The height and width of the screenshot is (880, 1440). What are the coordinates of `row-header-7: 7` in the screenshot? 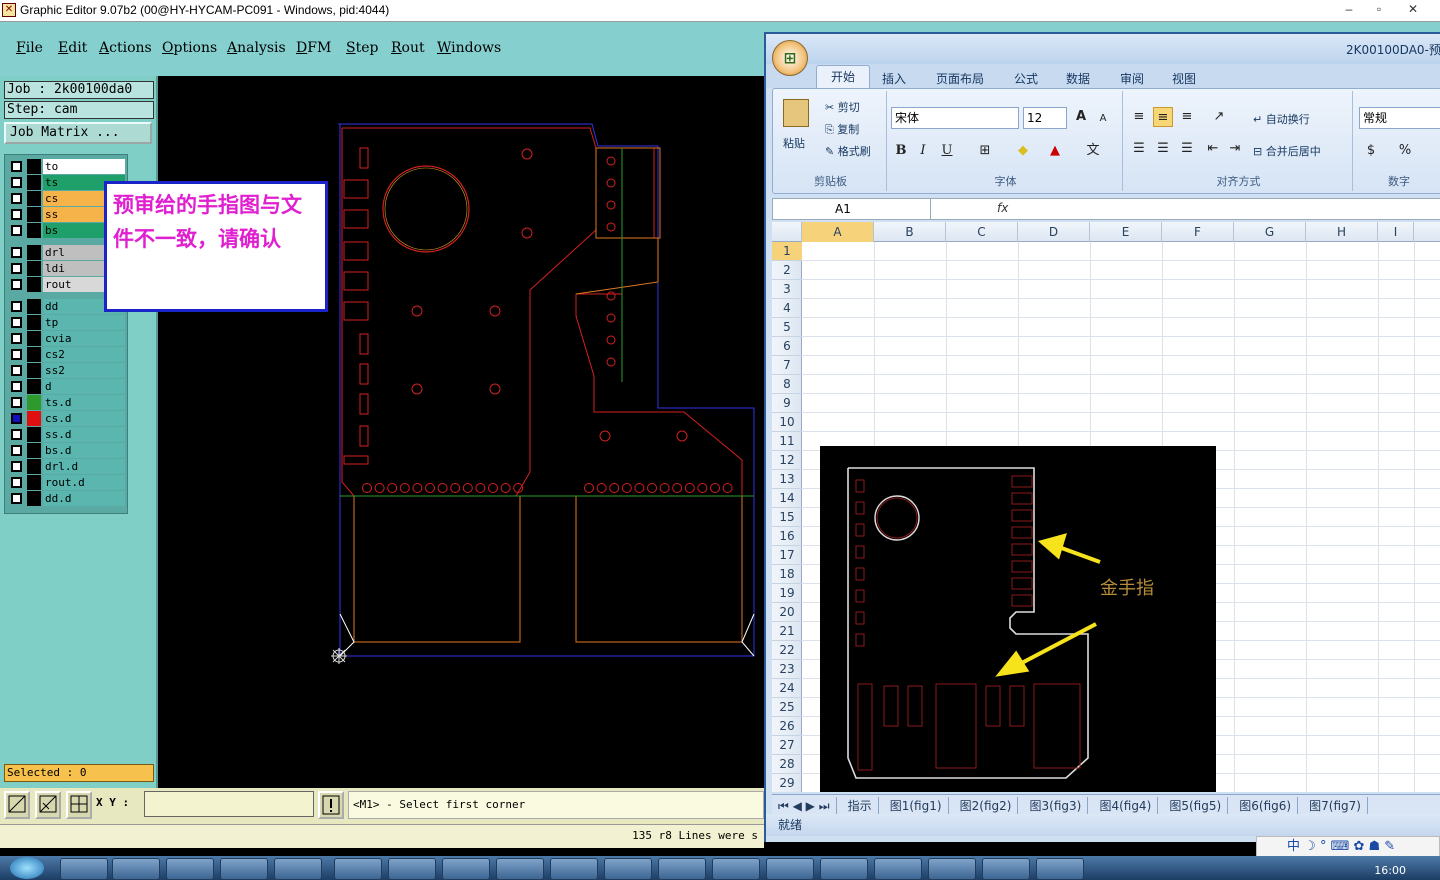 It's located at (787, 365).